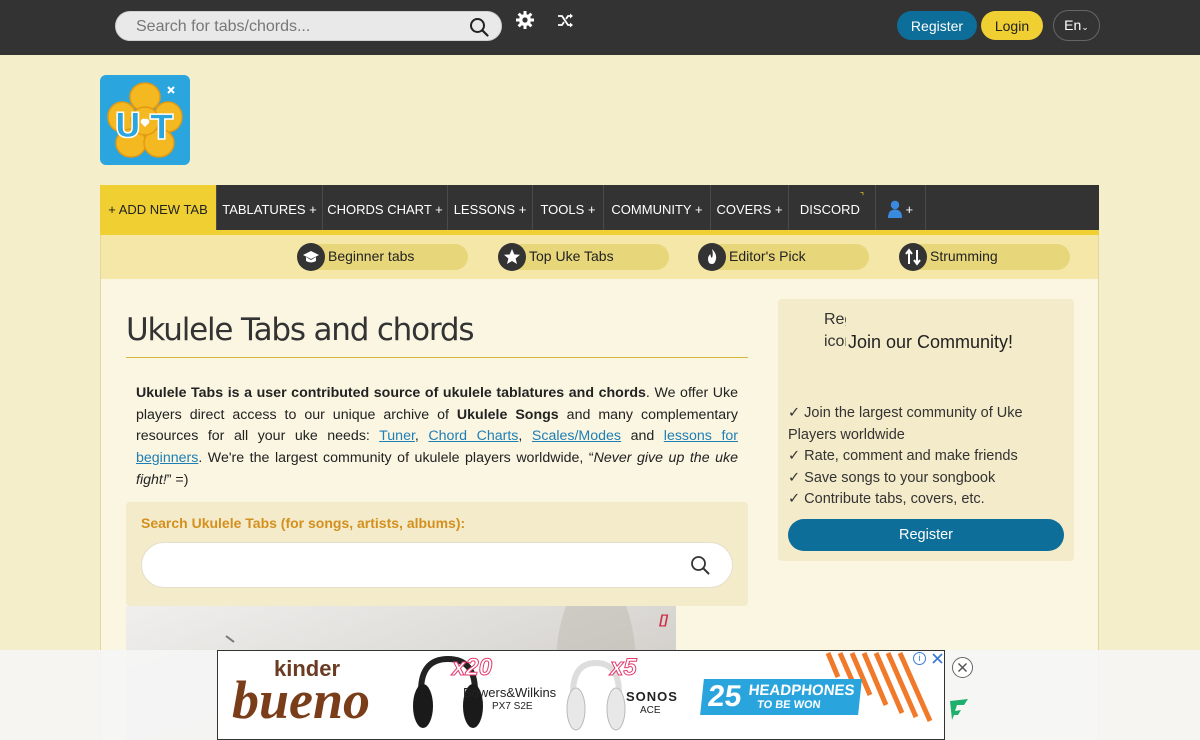 This screenshot has width=1200, height=740. Describe the element at coordinates (913, 257) in the screenshot. I see `up-down-arrows-icon` at that location.